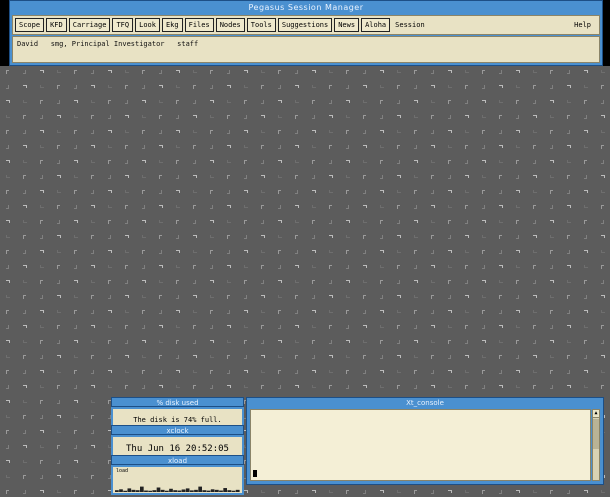 This screenshot has width=610, height=497. I want to click on console-text-area, so click(420, 445).